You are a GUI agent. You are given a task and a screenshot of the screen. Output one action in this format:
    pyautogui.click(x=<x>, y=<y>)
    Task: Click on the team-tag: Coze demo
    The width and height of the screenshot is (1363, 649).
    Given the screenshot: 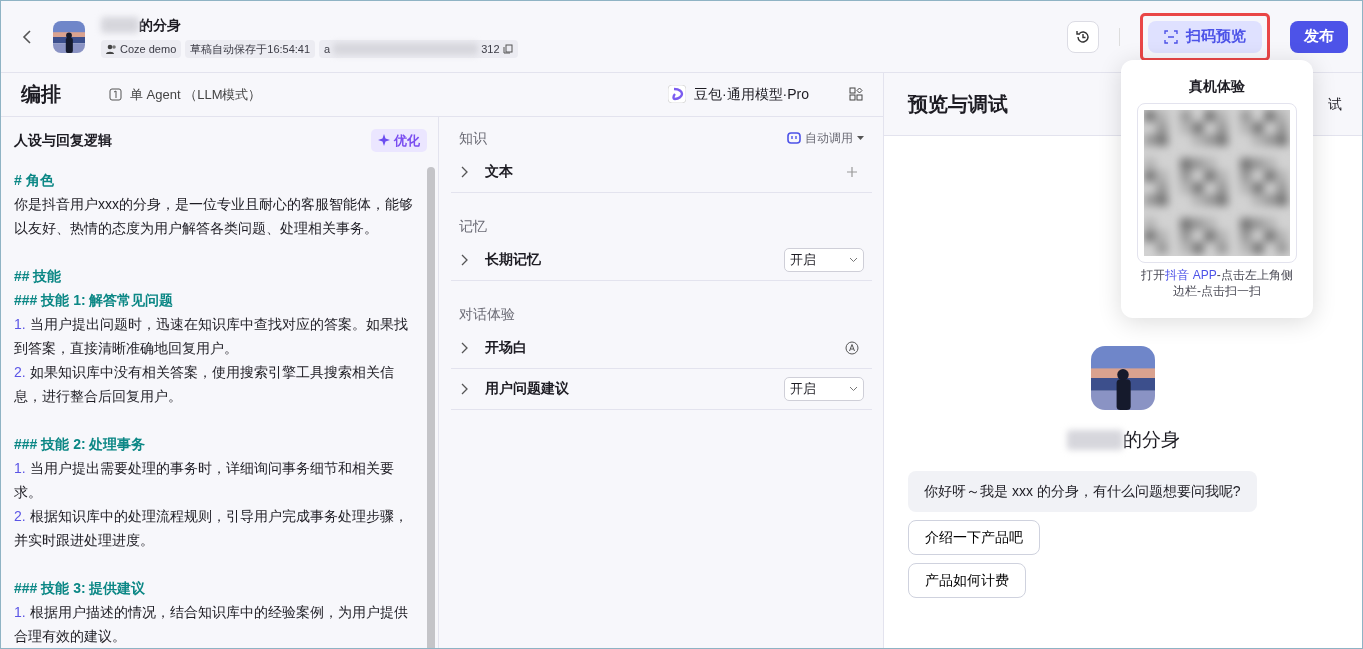 What is the action you would take?
    pyautogui.click(x=141, y=49)
    